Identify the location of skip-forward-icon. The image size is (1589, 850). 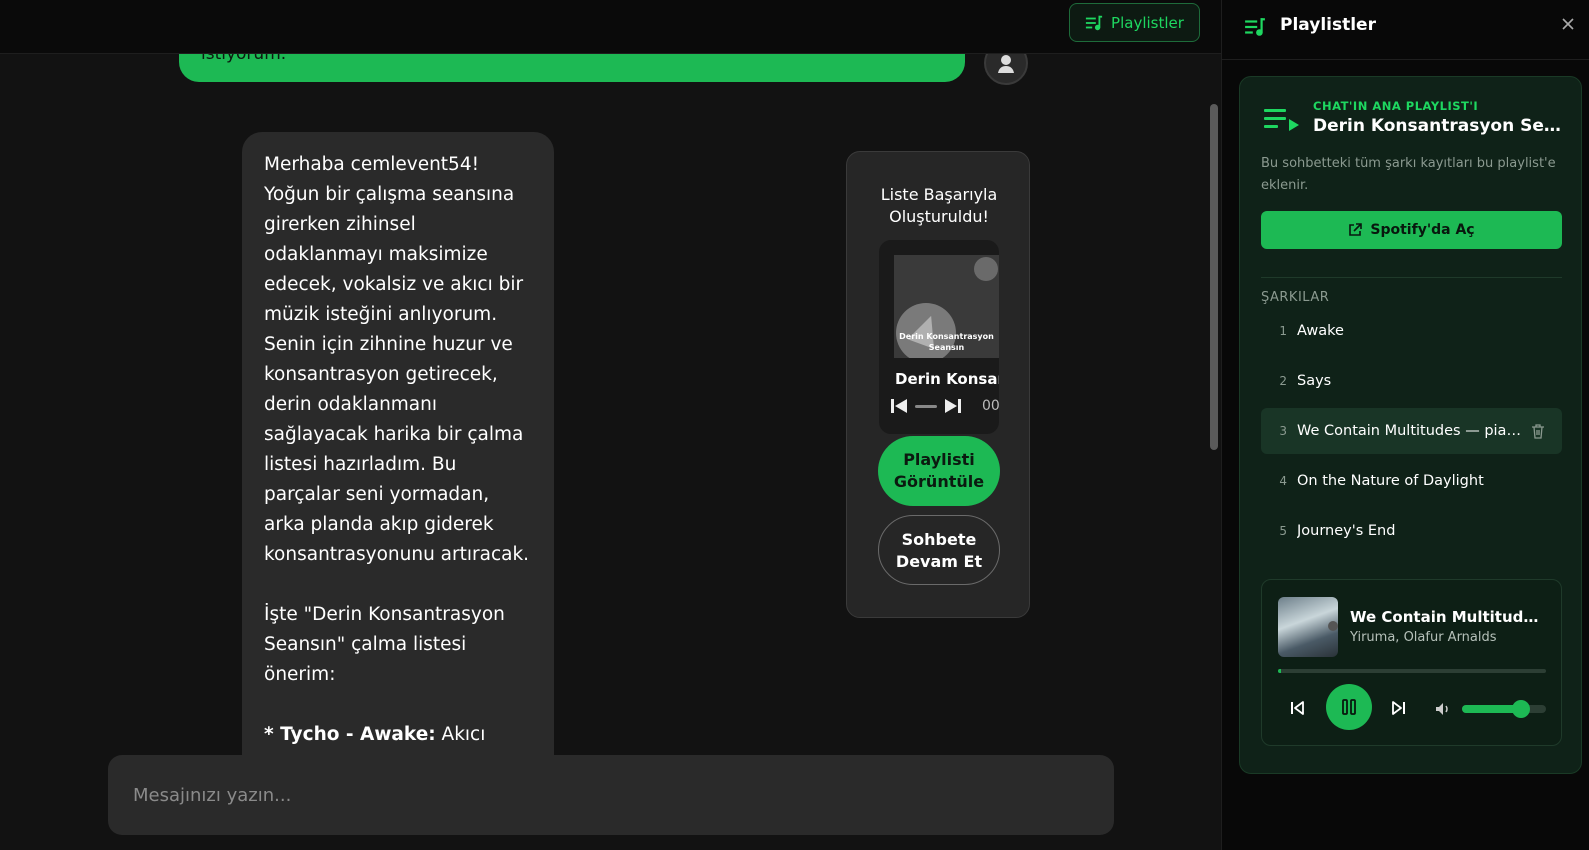
(953, 406).